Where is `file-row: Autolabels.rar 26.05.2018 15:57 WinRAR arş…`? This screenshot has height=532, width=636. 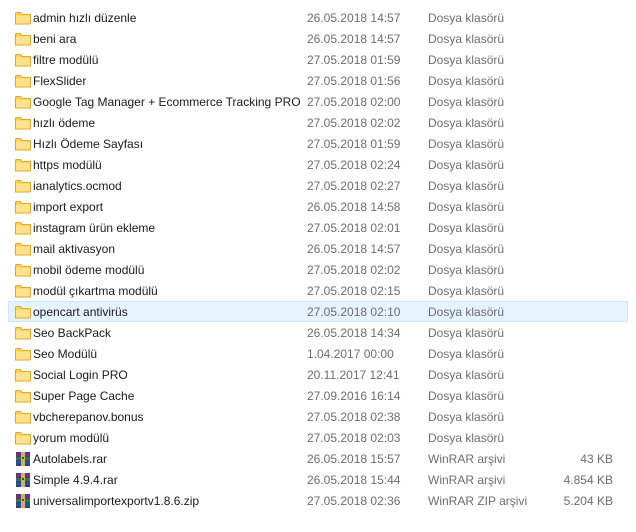 file-row: Autolabels.rar 26.05.2018 15:57 WinRAR arş… is located at coordinates (318, 458).